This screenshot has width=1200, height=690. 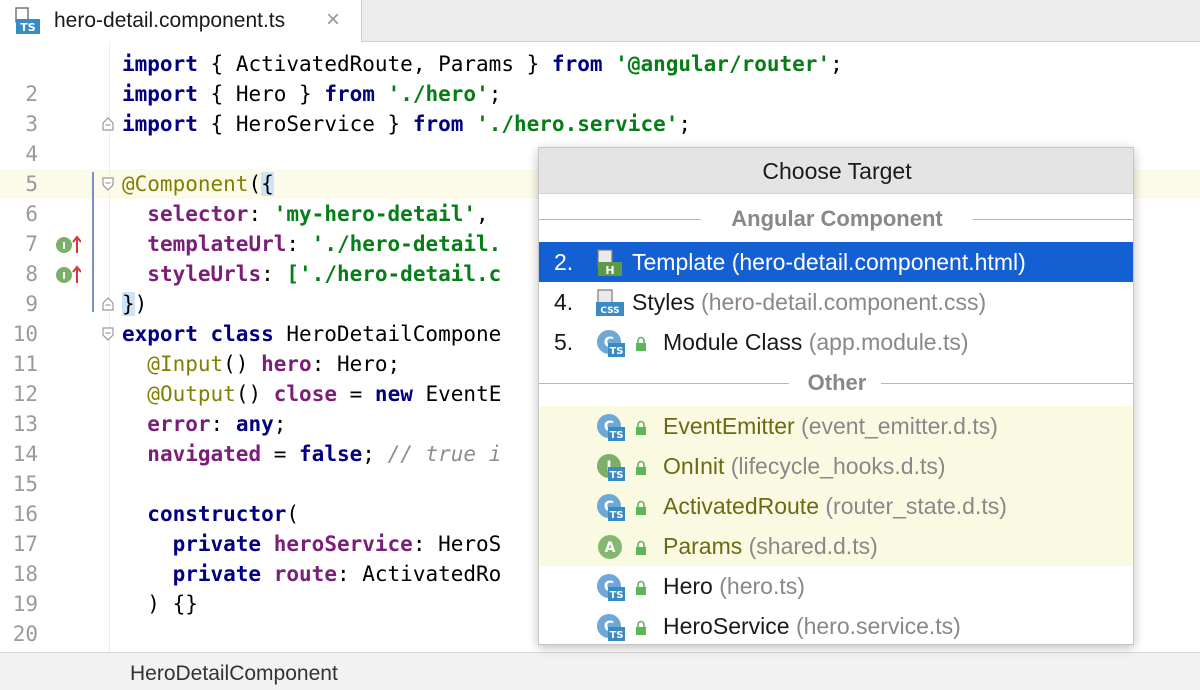 I want to click on target-item-params: Params (shared.d.ts), so click(x=836, y=546).